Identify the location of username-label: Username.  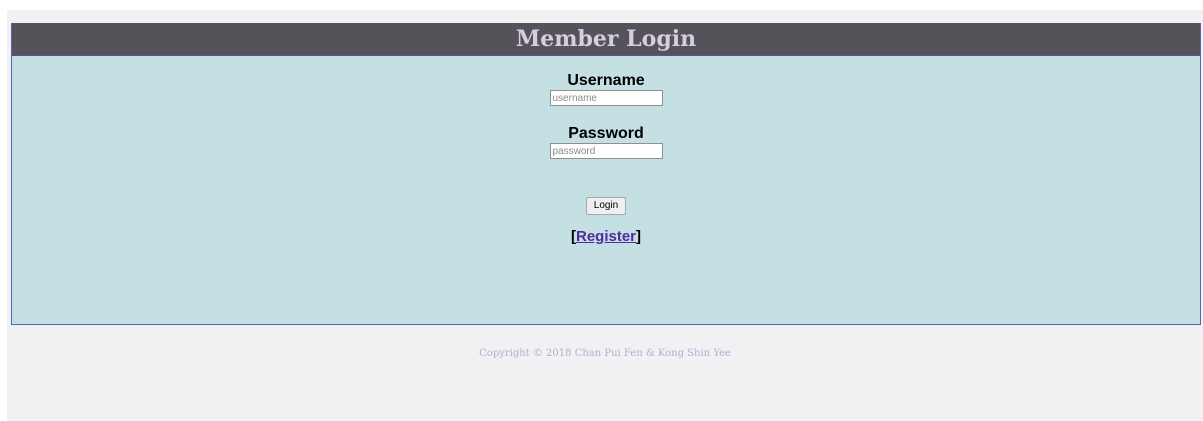
(606, 80).